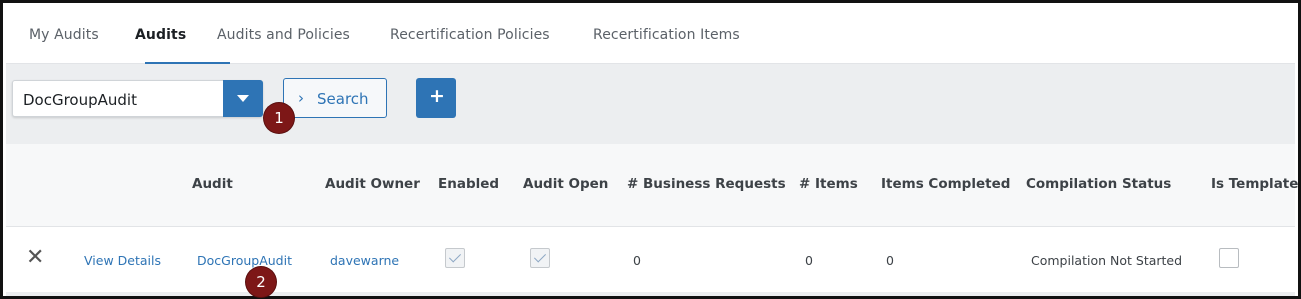 The height and width of the screenshot is (299, 1301). Describe the element at coordinates (244, 260) in the screenshot. I see `audit-name-link: DocGroupAudit` at that location.